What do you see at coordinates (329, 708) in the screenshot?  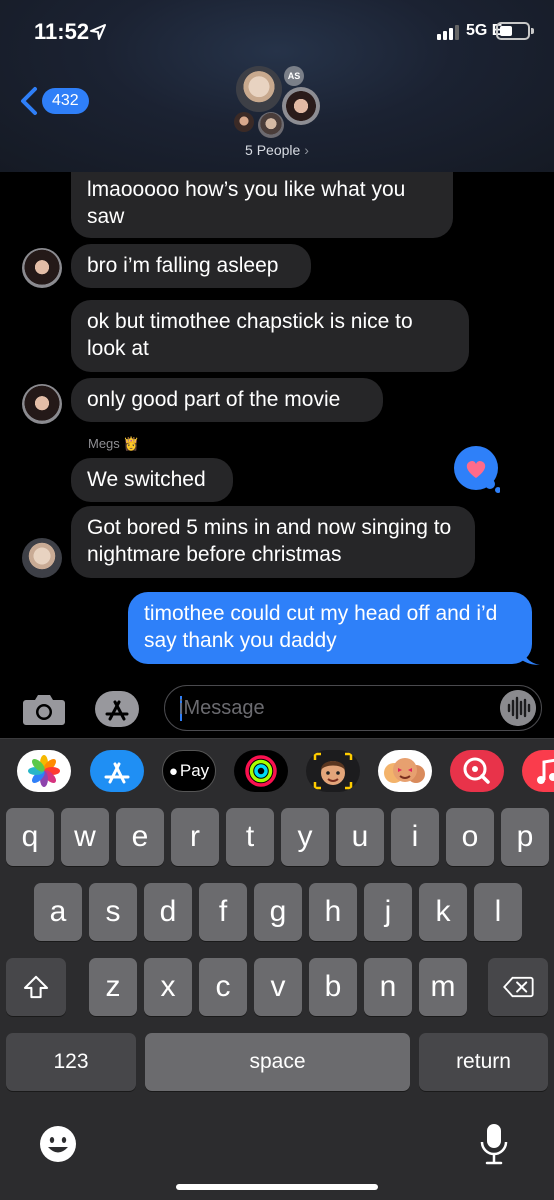 I see `message-input` at bounding box center [329, 708].